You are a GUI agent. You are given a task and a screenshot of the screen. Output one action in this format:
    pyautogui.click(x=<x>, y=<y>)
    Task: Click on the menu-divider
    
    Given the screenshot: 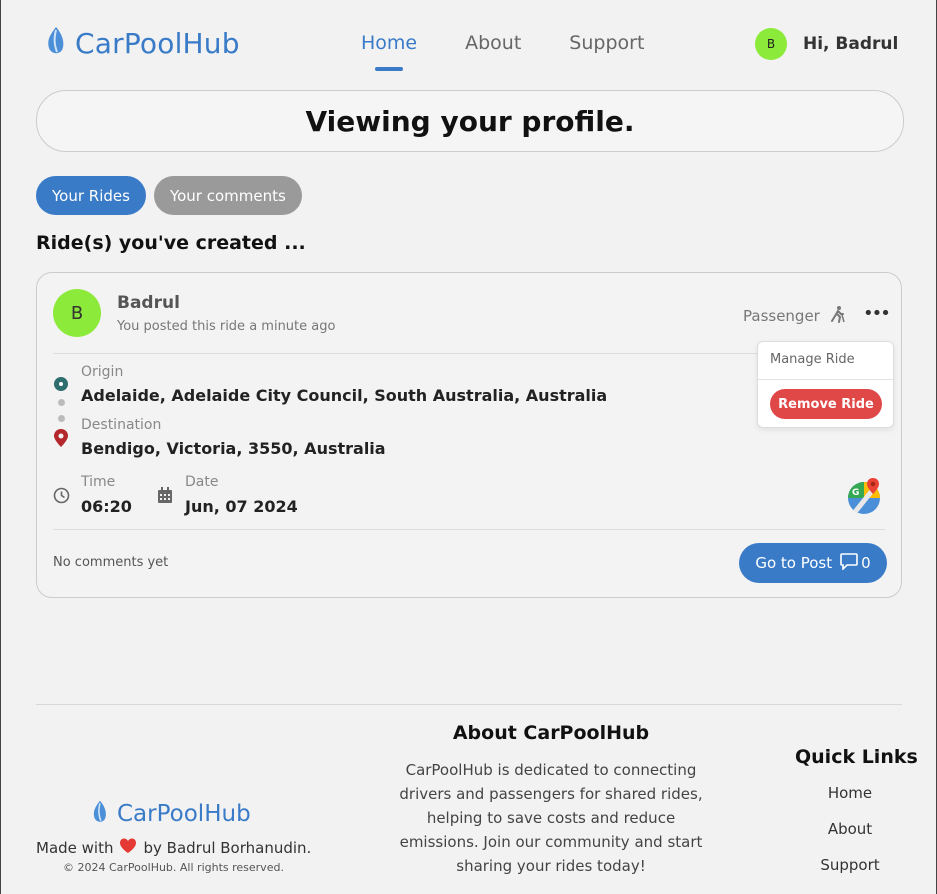 What is the action you would take?
    pyautogui.click(x=825, y=379)
    